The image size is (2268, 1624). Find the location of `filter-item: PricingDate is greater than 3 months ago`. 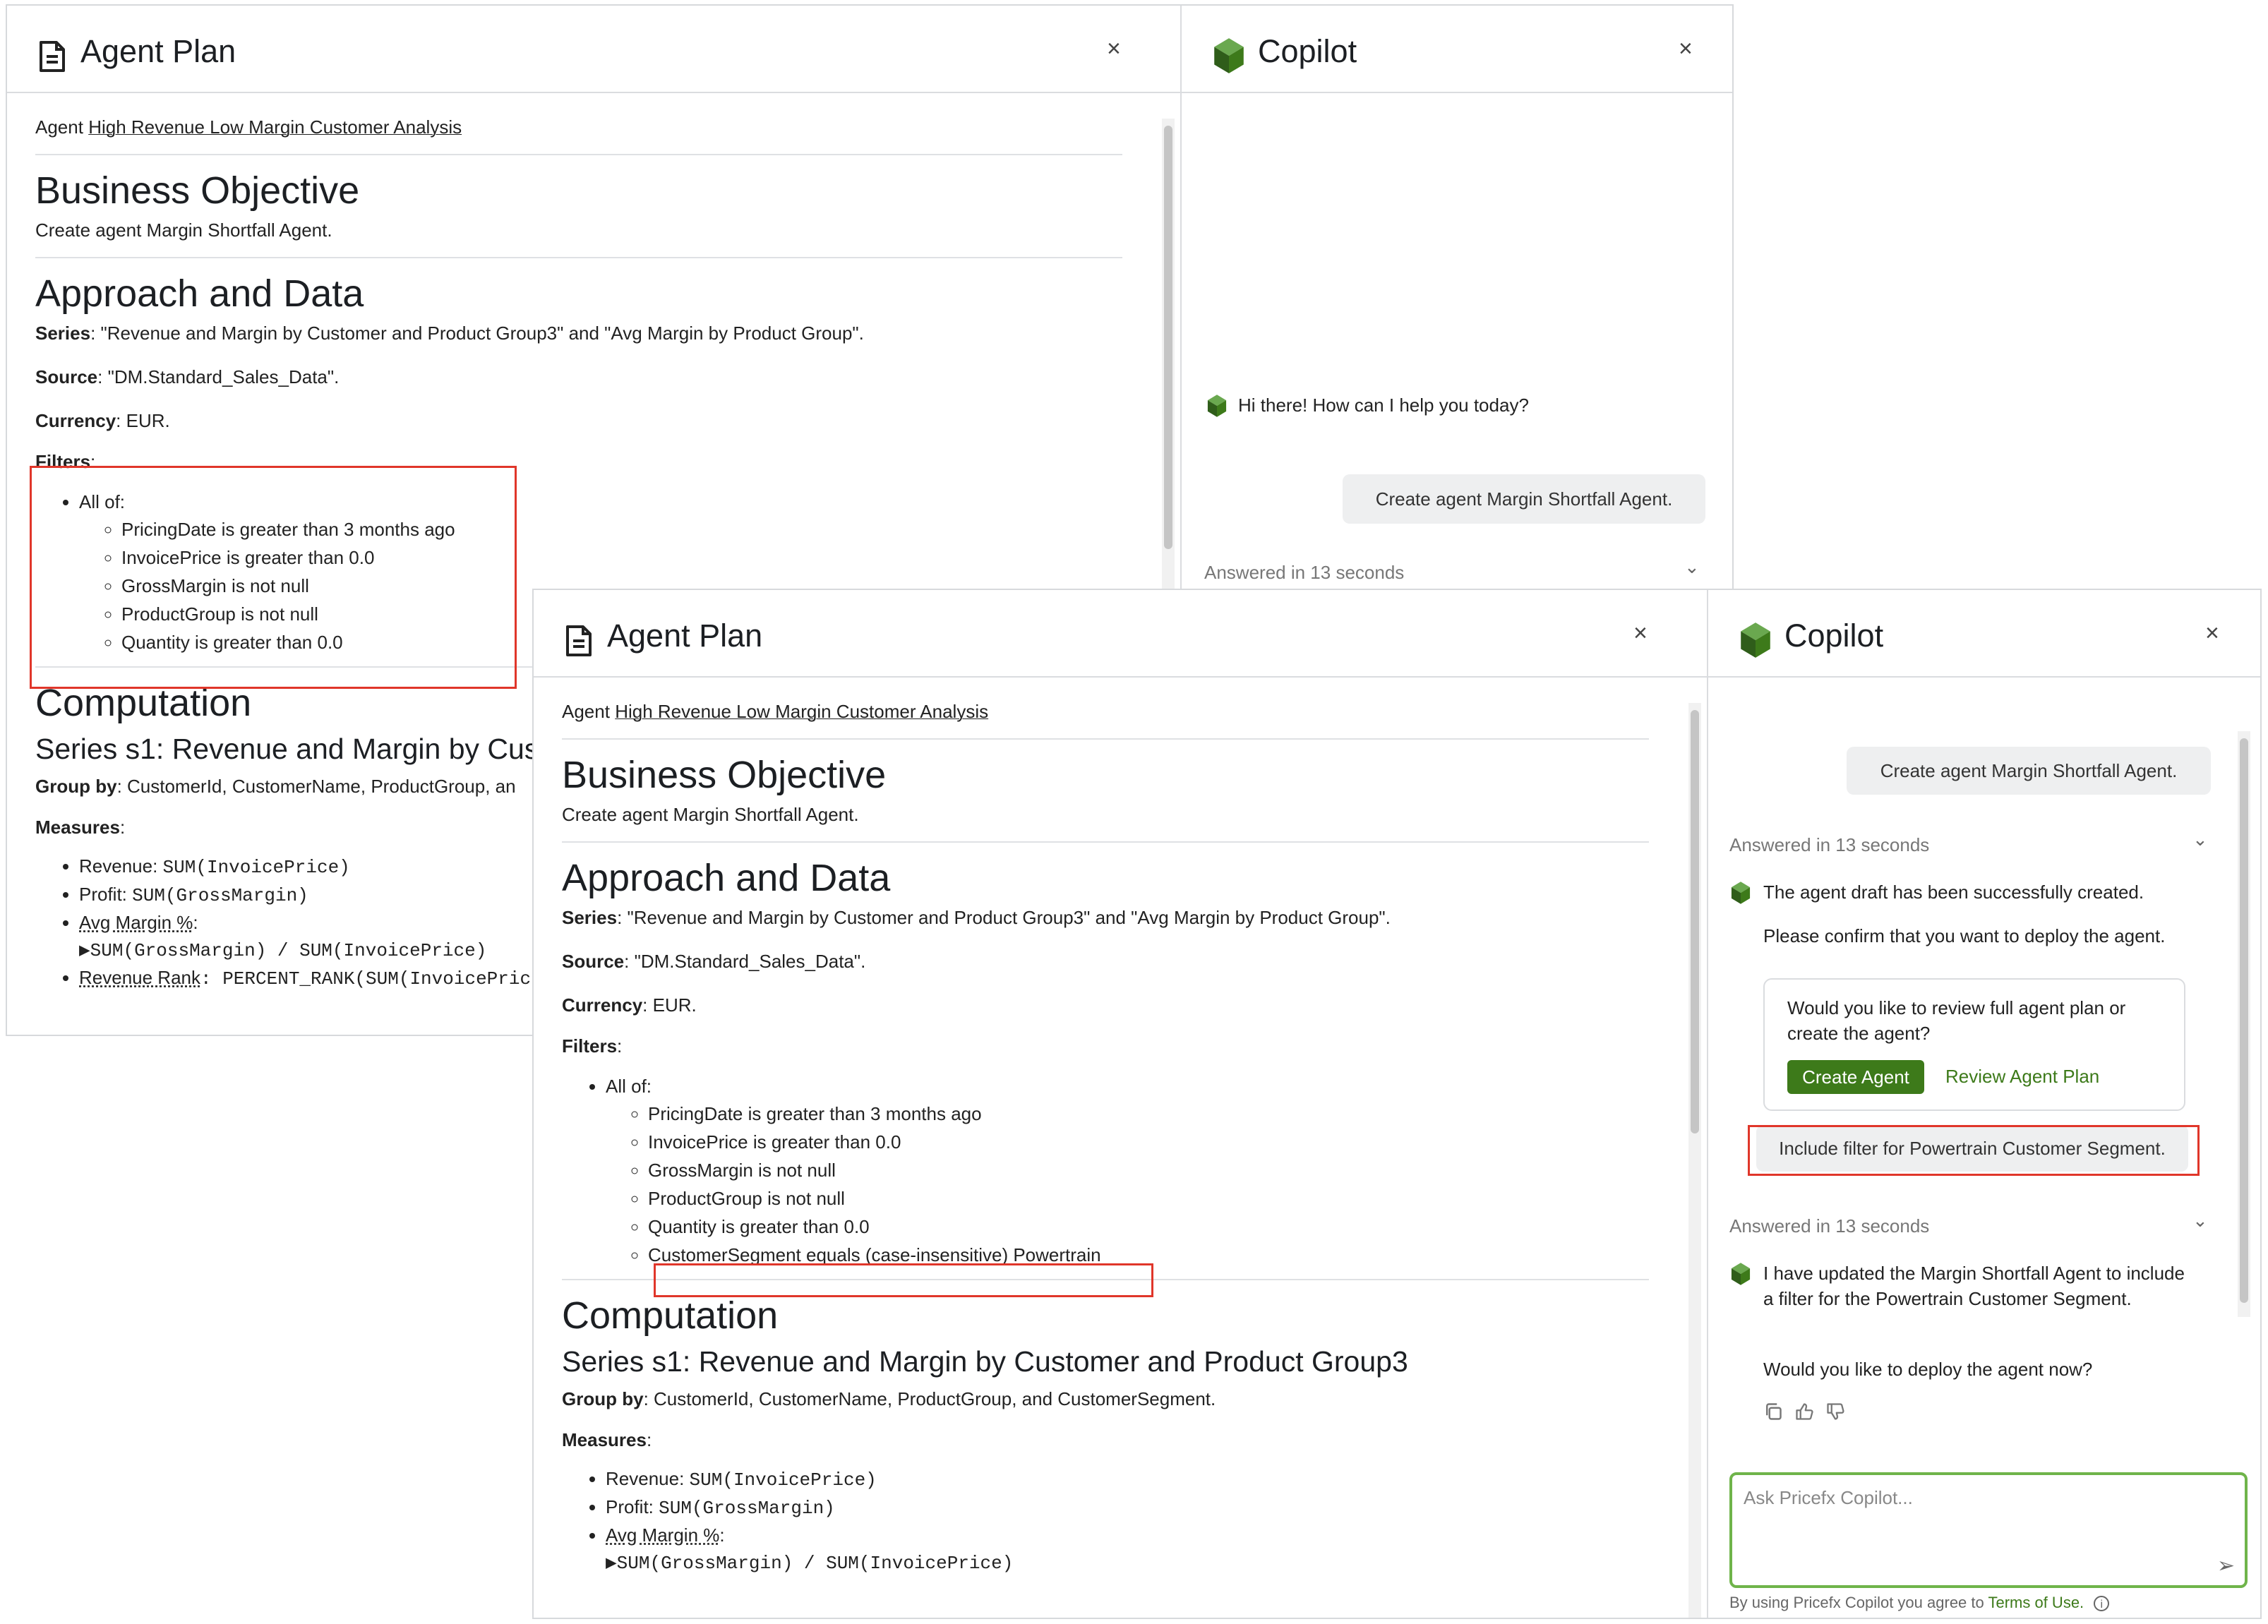

filter-item: PricingDate is greater than 3 months ago is located at coordinates (1156, 1114).